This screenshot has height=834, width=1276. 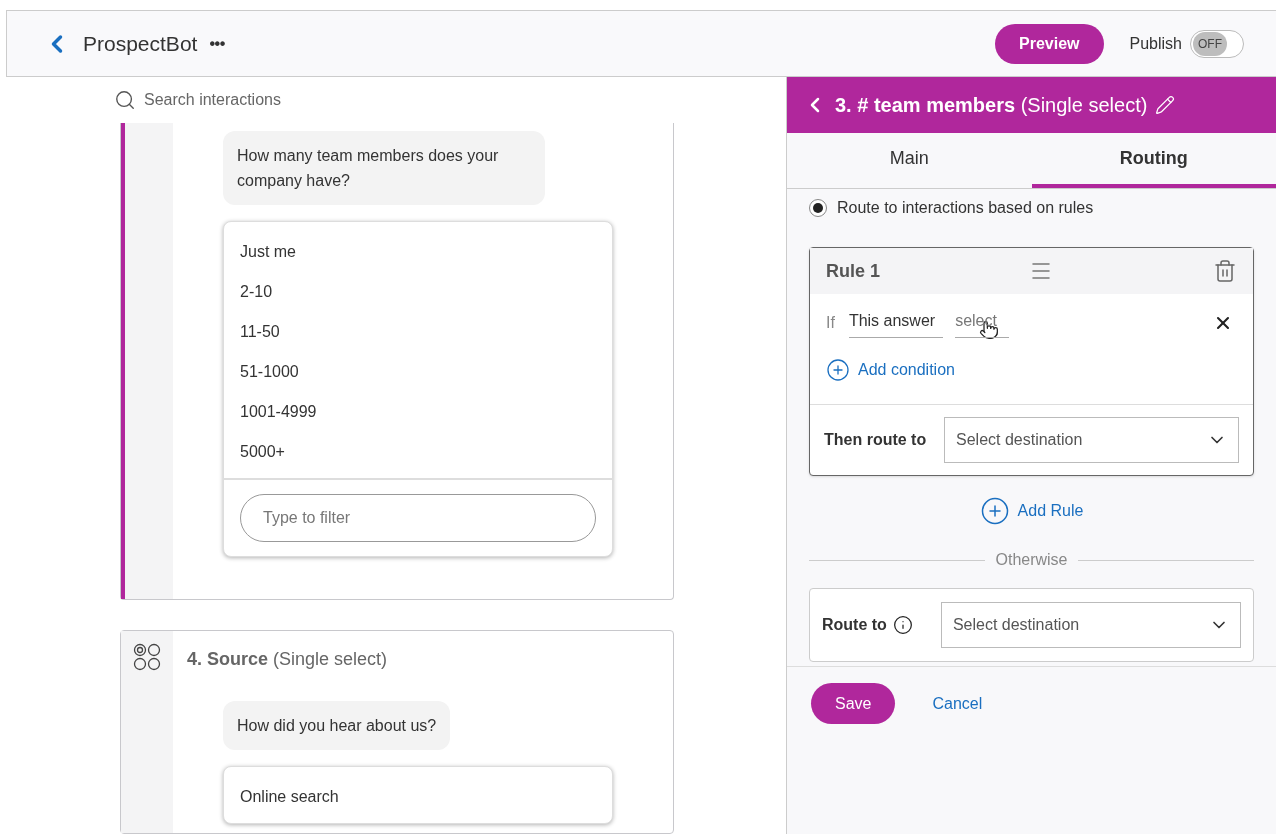 I want to click on save-button: Save, so click(x=853, y=703).